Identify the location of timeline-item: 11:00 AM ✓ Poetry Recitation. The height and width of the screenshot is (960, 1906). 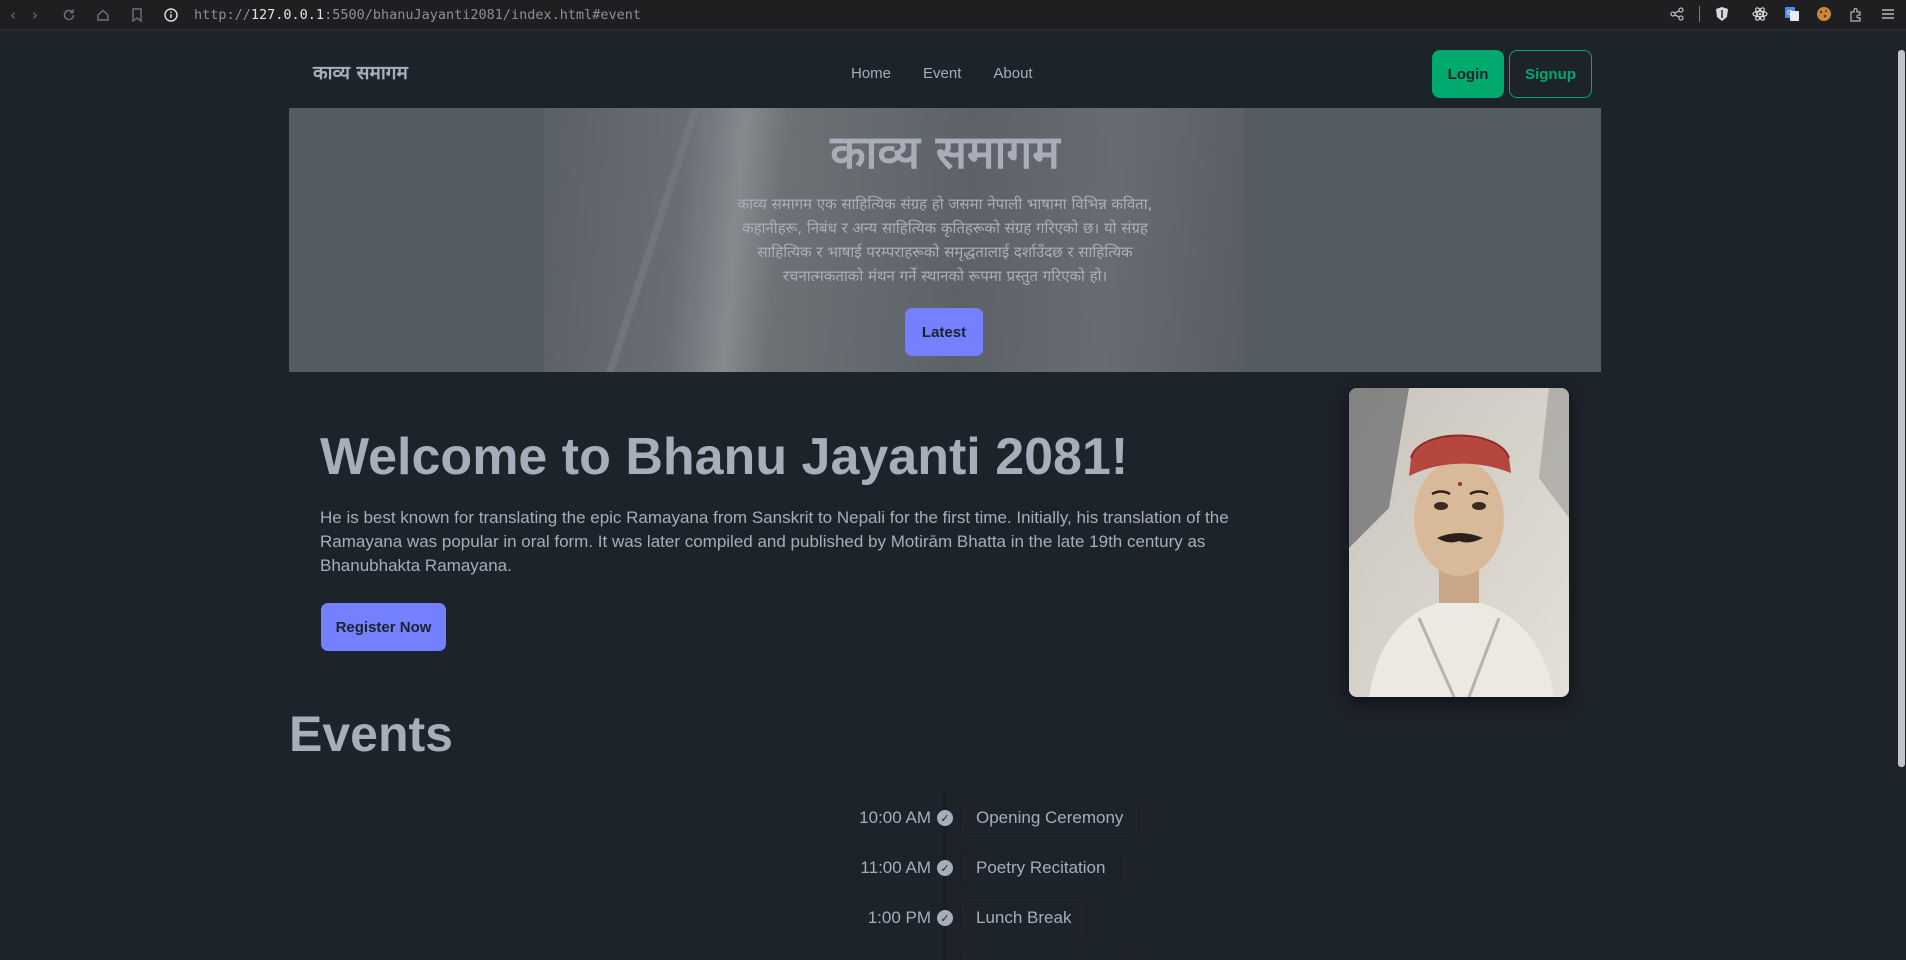
(953, 868).